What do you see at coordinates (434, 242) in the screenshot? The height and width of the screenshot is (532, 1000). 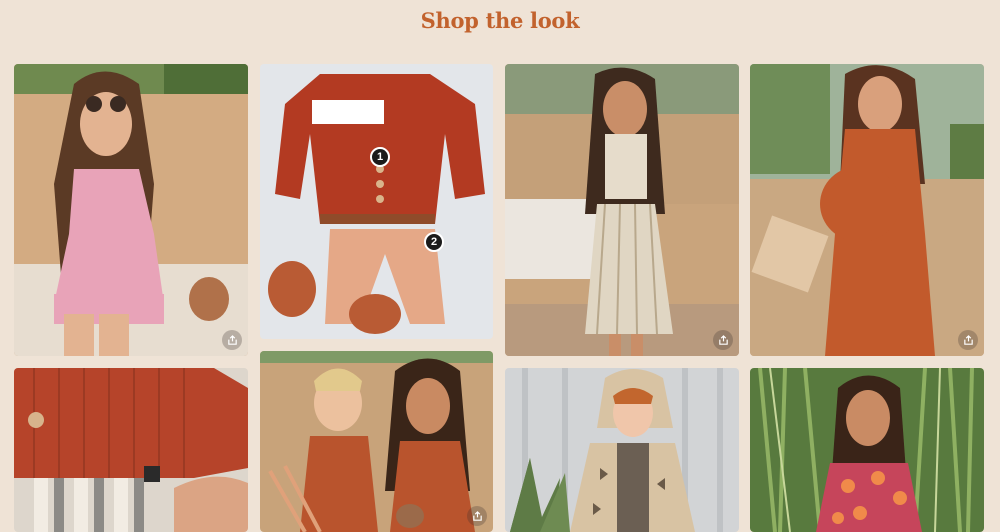 I see `product-hotspot-2: 2` at bounding box center [434, 242].